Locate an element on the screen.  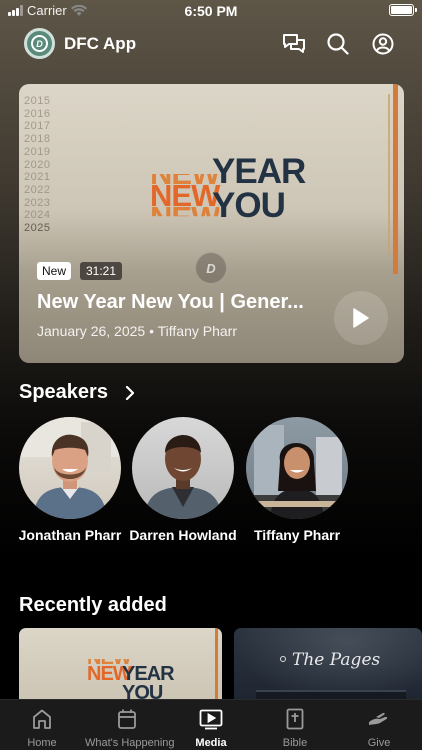
calendar-icon is located at coordinates (127, 719).